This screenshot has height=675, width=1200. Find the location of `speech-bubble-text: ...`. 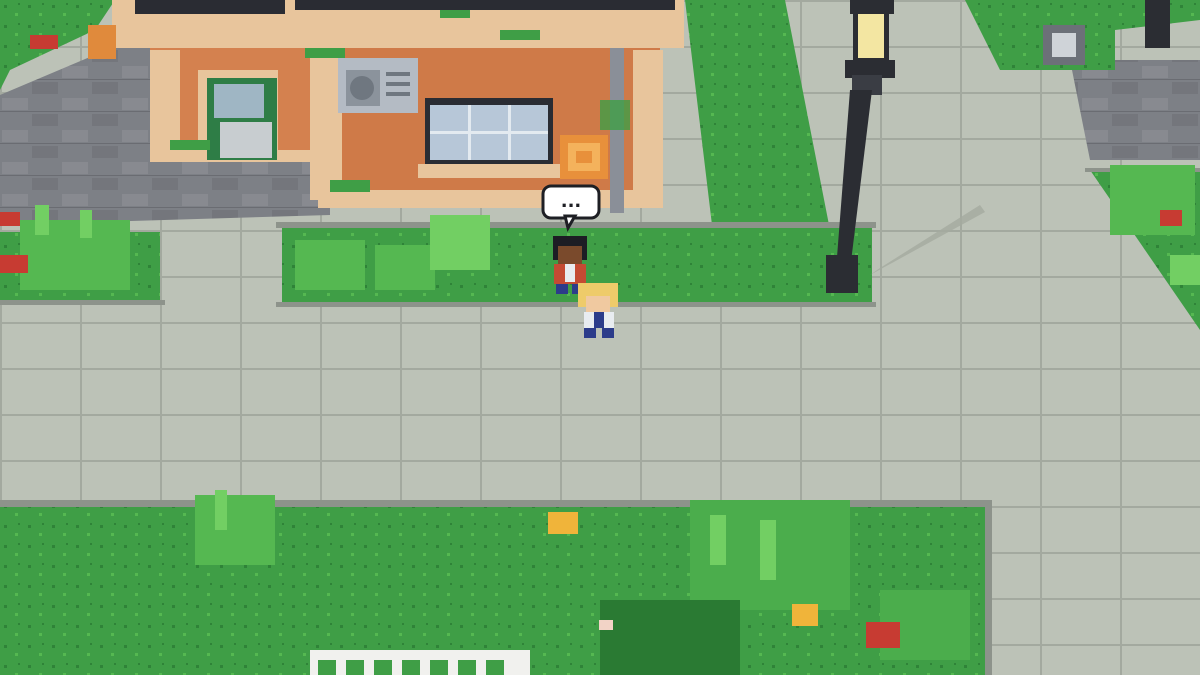

speech-bubble-text: ... is located at coordinates (571, 201).